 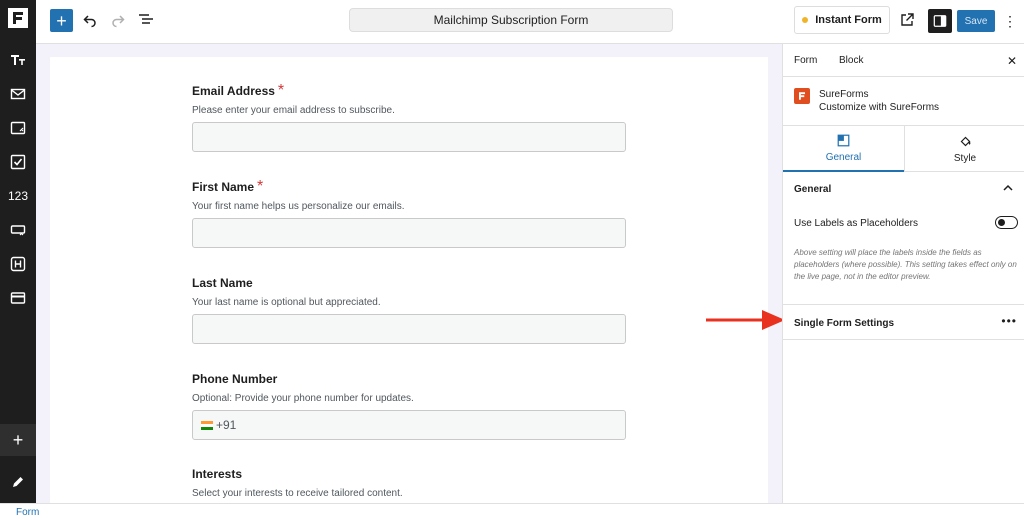 I want to click on block-breadcrumb-bar: Form, so click(x=512, y=511).